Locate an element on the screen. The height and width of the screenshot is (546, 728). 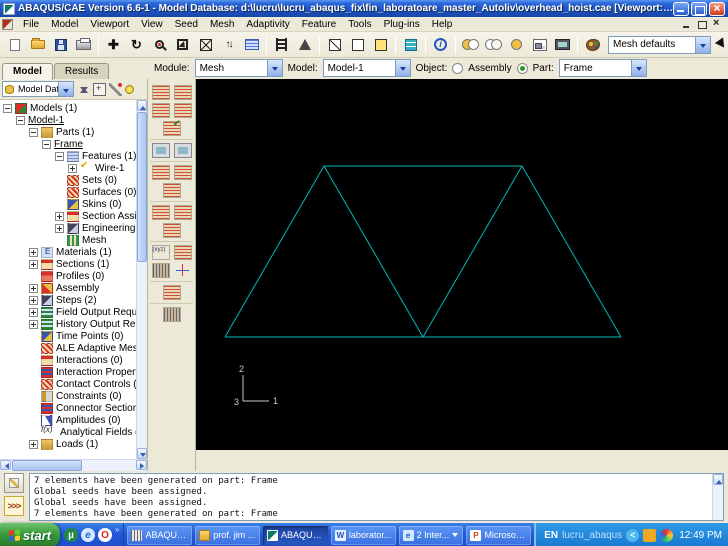
viewports-button is located at coordinates (539, 45).